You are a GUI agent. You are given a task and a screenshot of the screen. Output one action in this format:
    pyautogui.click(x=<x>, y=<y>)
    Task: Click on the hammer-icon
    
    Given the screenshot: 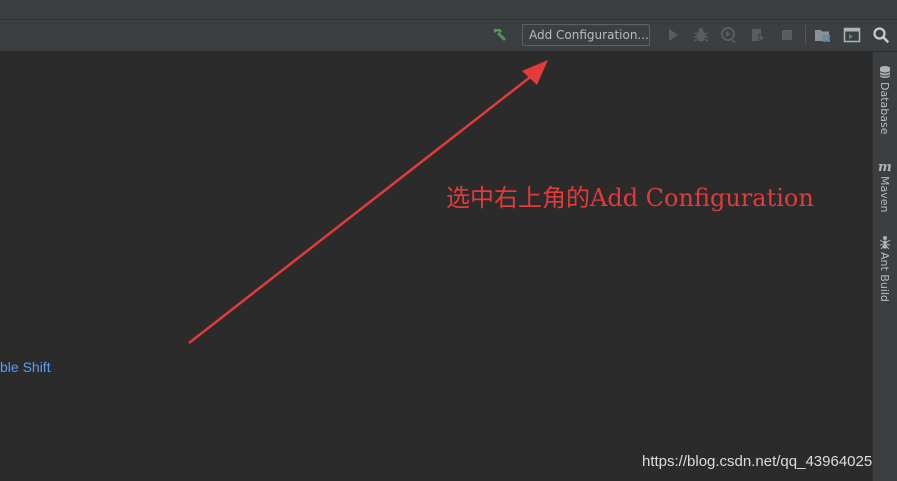 What is the action you would take?
    pyautogui.click(x=500, y=35)
    